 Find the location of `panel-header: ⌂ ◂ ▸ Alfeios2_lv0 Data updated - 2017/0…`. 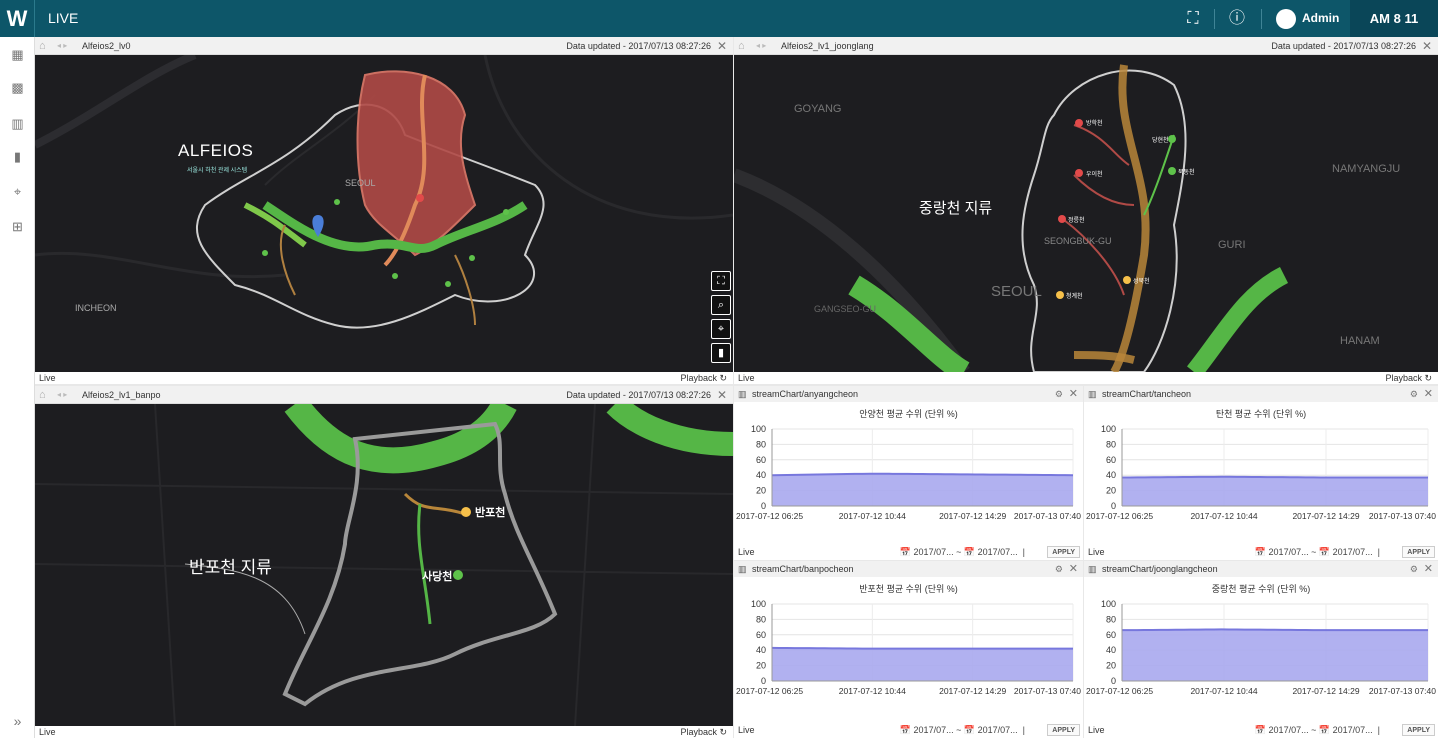

panel-header: ⌂ ◂ ▸ Alfeios2_lv0 Data updated - 2017/0… is located at coordinates (384, 46).